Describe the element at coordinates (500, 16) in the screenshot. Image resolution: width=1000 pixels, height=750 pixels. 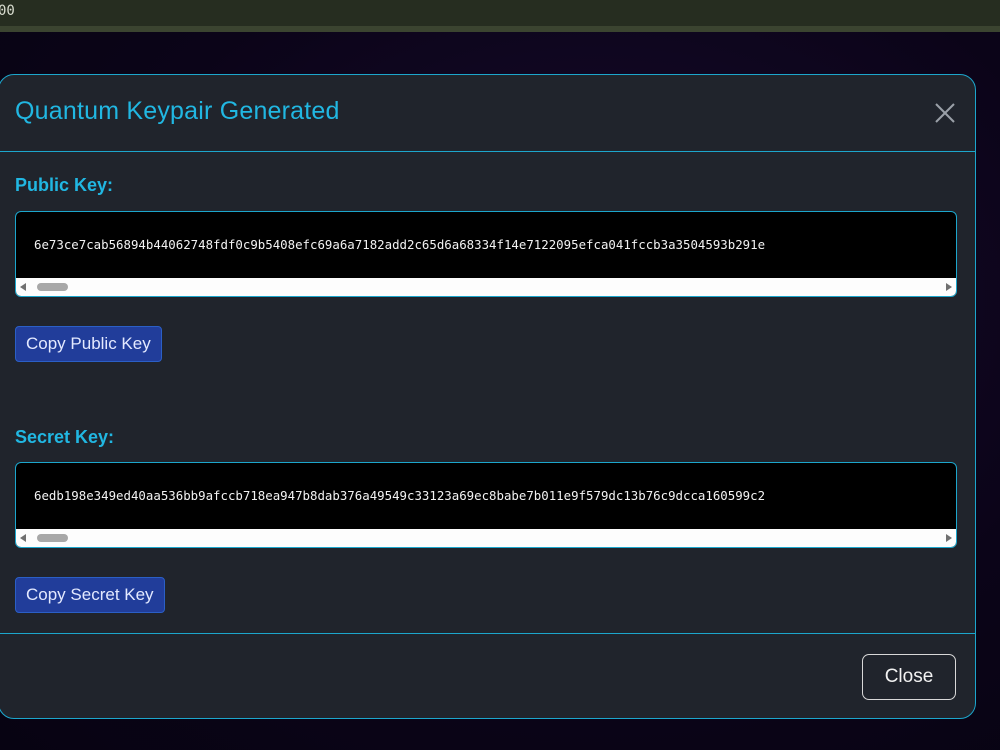
I see `top-bar: 00` at that location.